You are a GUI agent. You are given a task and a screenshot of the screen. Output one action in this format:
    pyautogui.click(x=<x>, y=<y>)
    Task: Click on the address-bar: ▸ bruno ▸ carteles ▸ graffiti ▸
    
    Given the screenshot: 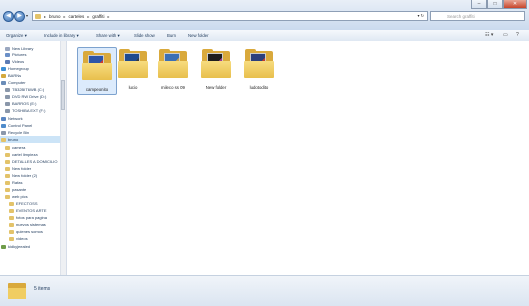 What is the action you would take?
    pyautogui.click(x=230, y=16)
    